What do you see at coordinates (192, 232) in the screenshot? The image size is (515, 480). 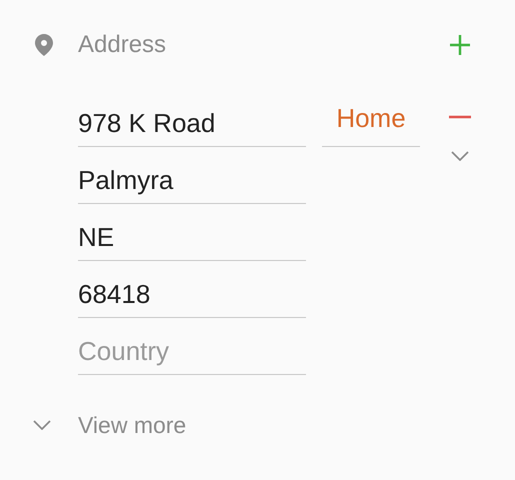 I see `input-field: NE` at bounding box center [192, 232].